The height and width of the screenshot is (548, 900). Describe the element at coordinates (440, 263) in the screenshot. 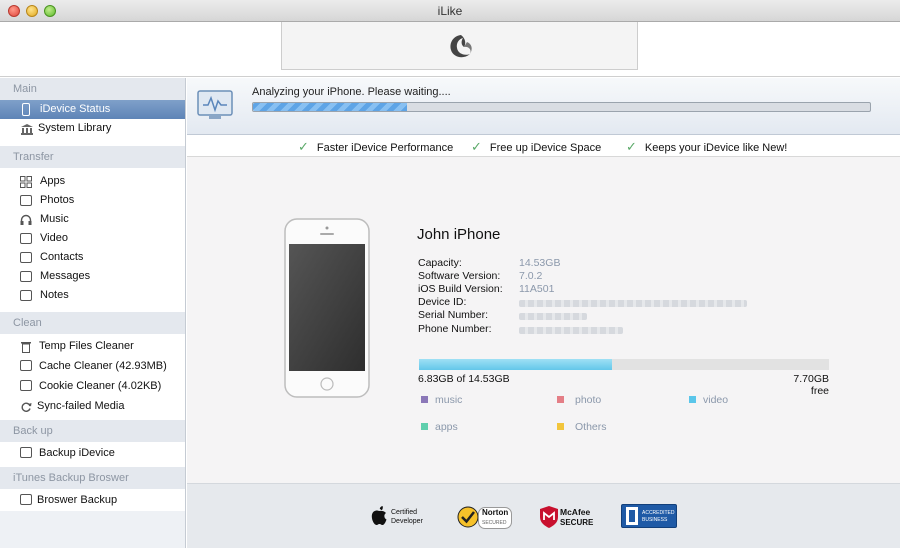

I see `capacity-label: Capacity:` at that location.